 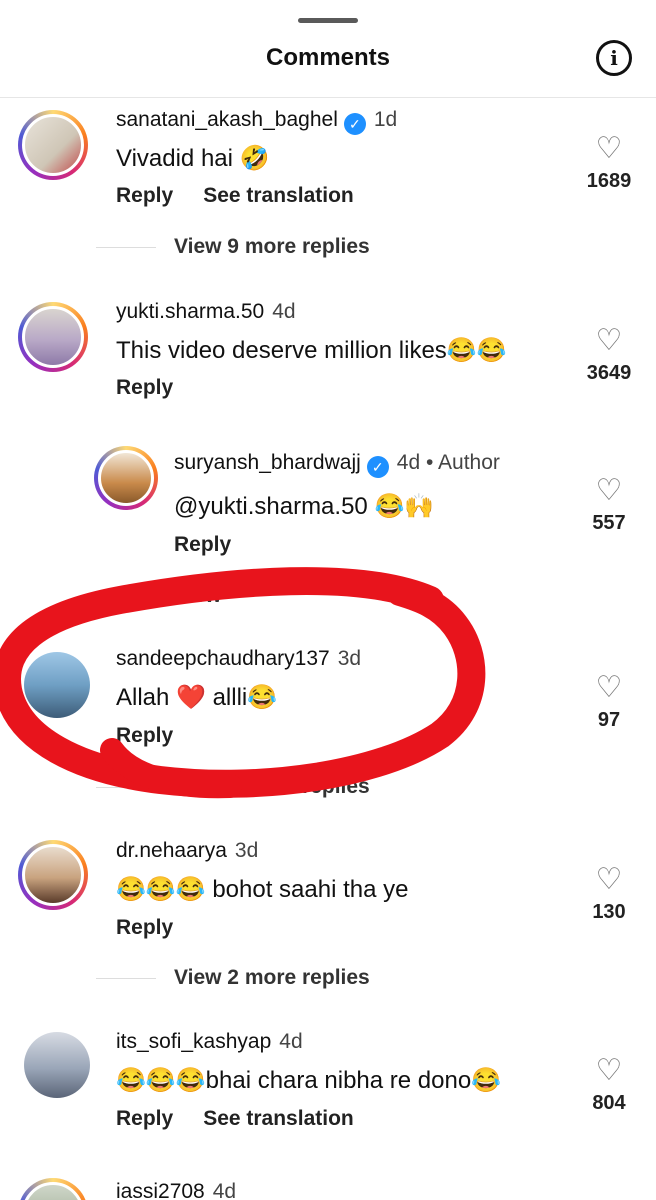 I want to click on comment-text: @yukti.sharma.50 😂🙌, so click(x=304, y=506).